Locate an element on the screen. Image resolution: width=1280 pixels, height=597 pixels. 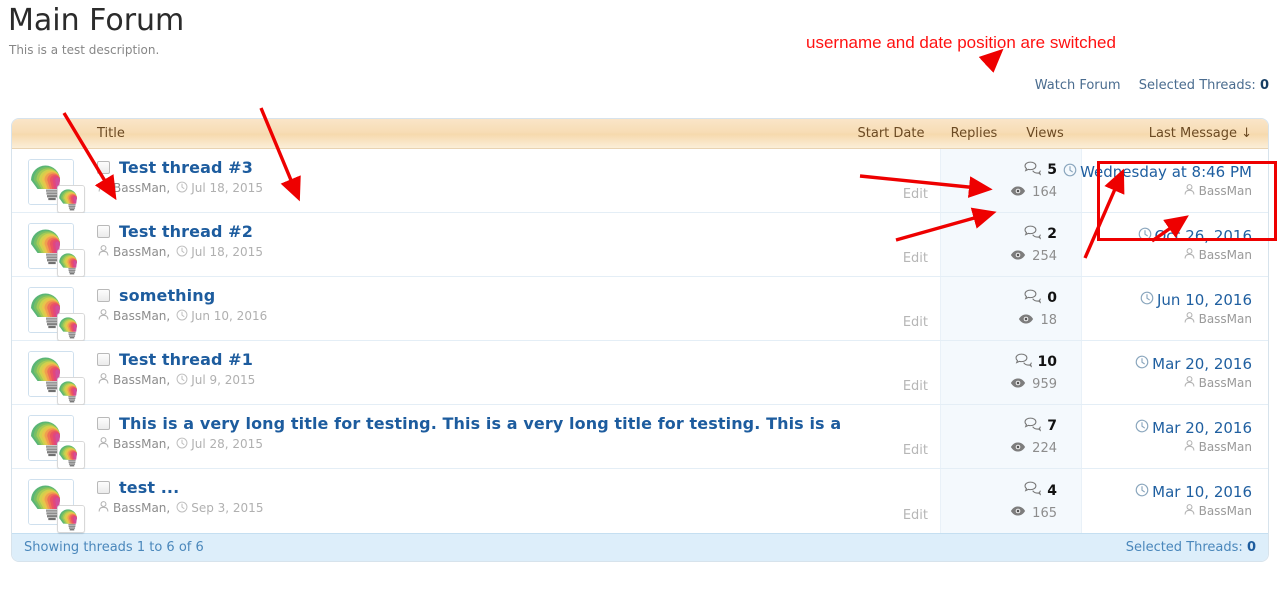
thread-edit-cell: Edit is located at coordinates (891, 308).